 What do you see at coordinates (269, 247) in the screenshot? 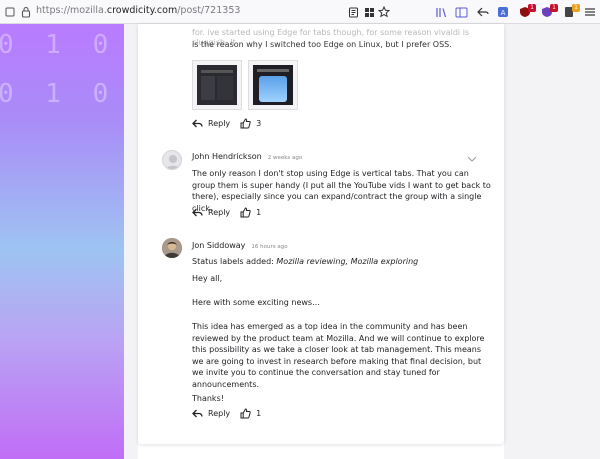
I see `comment-time: 16 hours ago` at bounding box center [269, 247].